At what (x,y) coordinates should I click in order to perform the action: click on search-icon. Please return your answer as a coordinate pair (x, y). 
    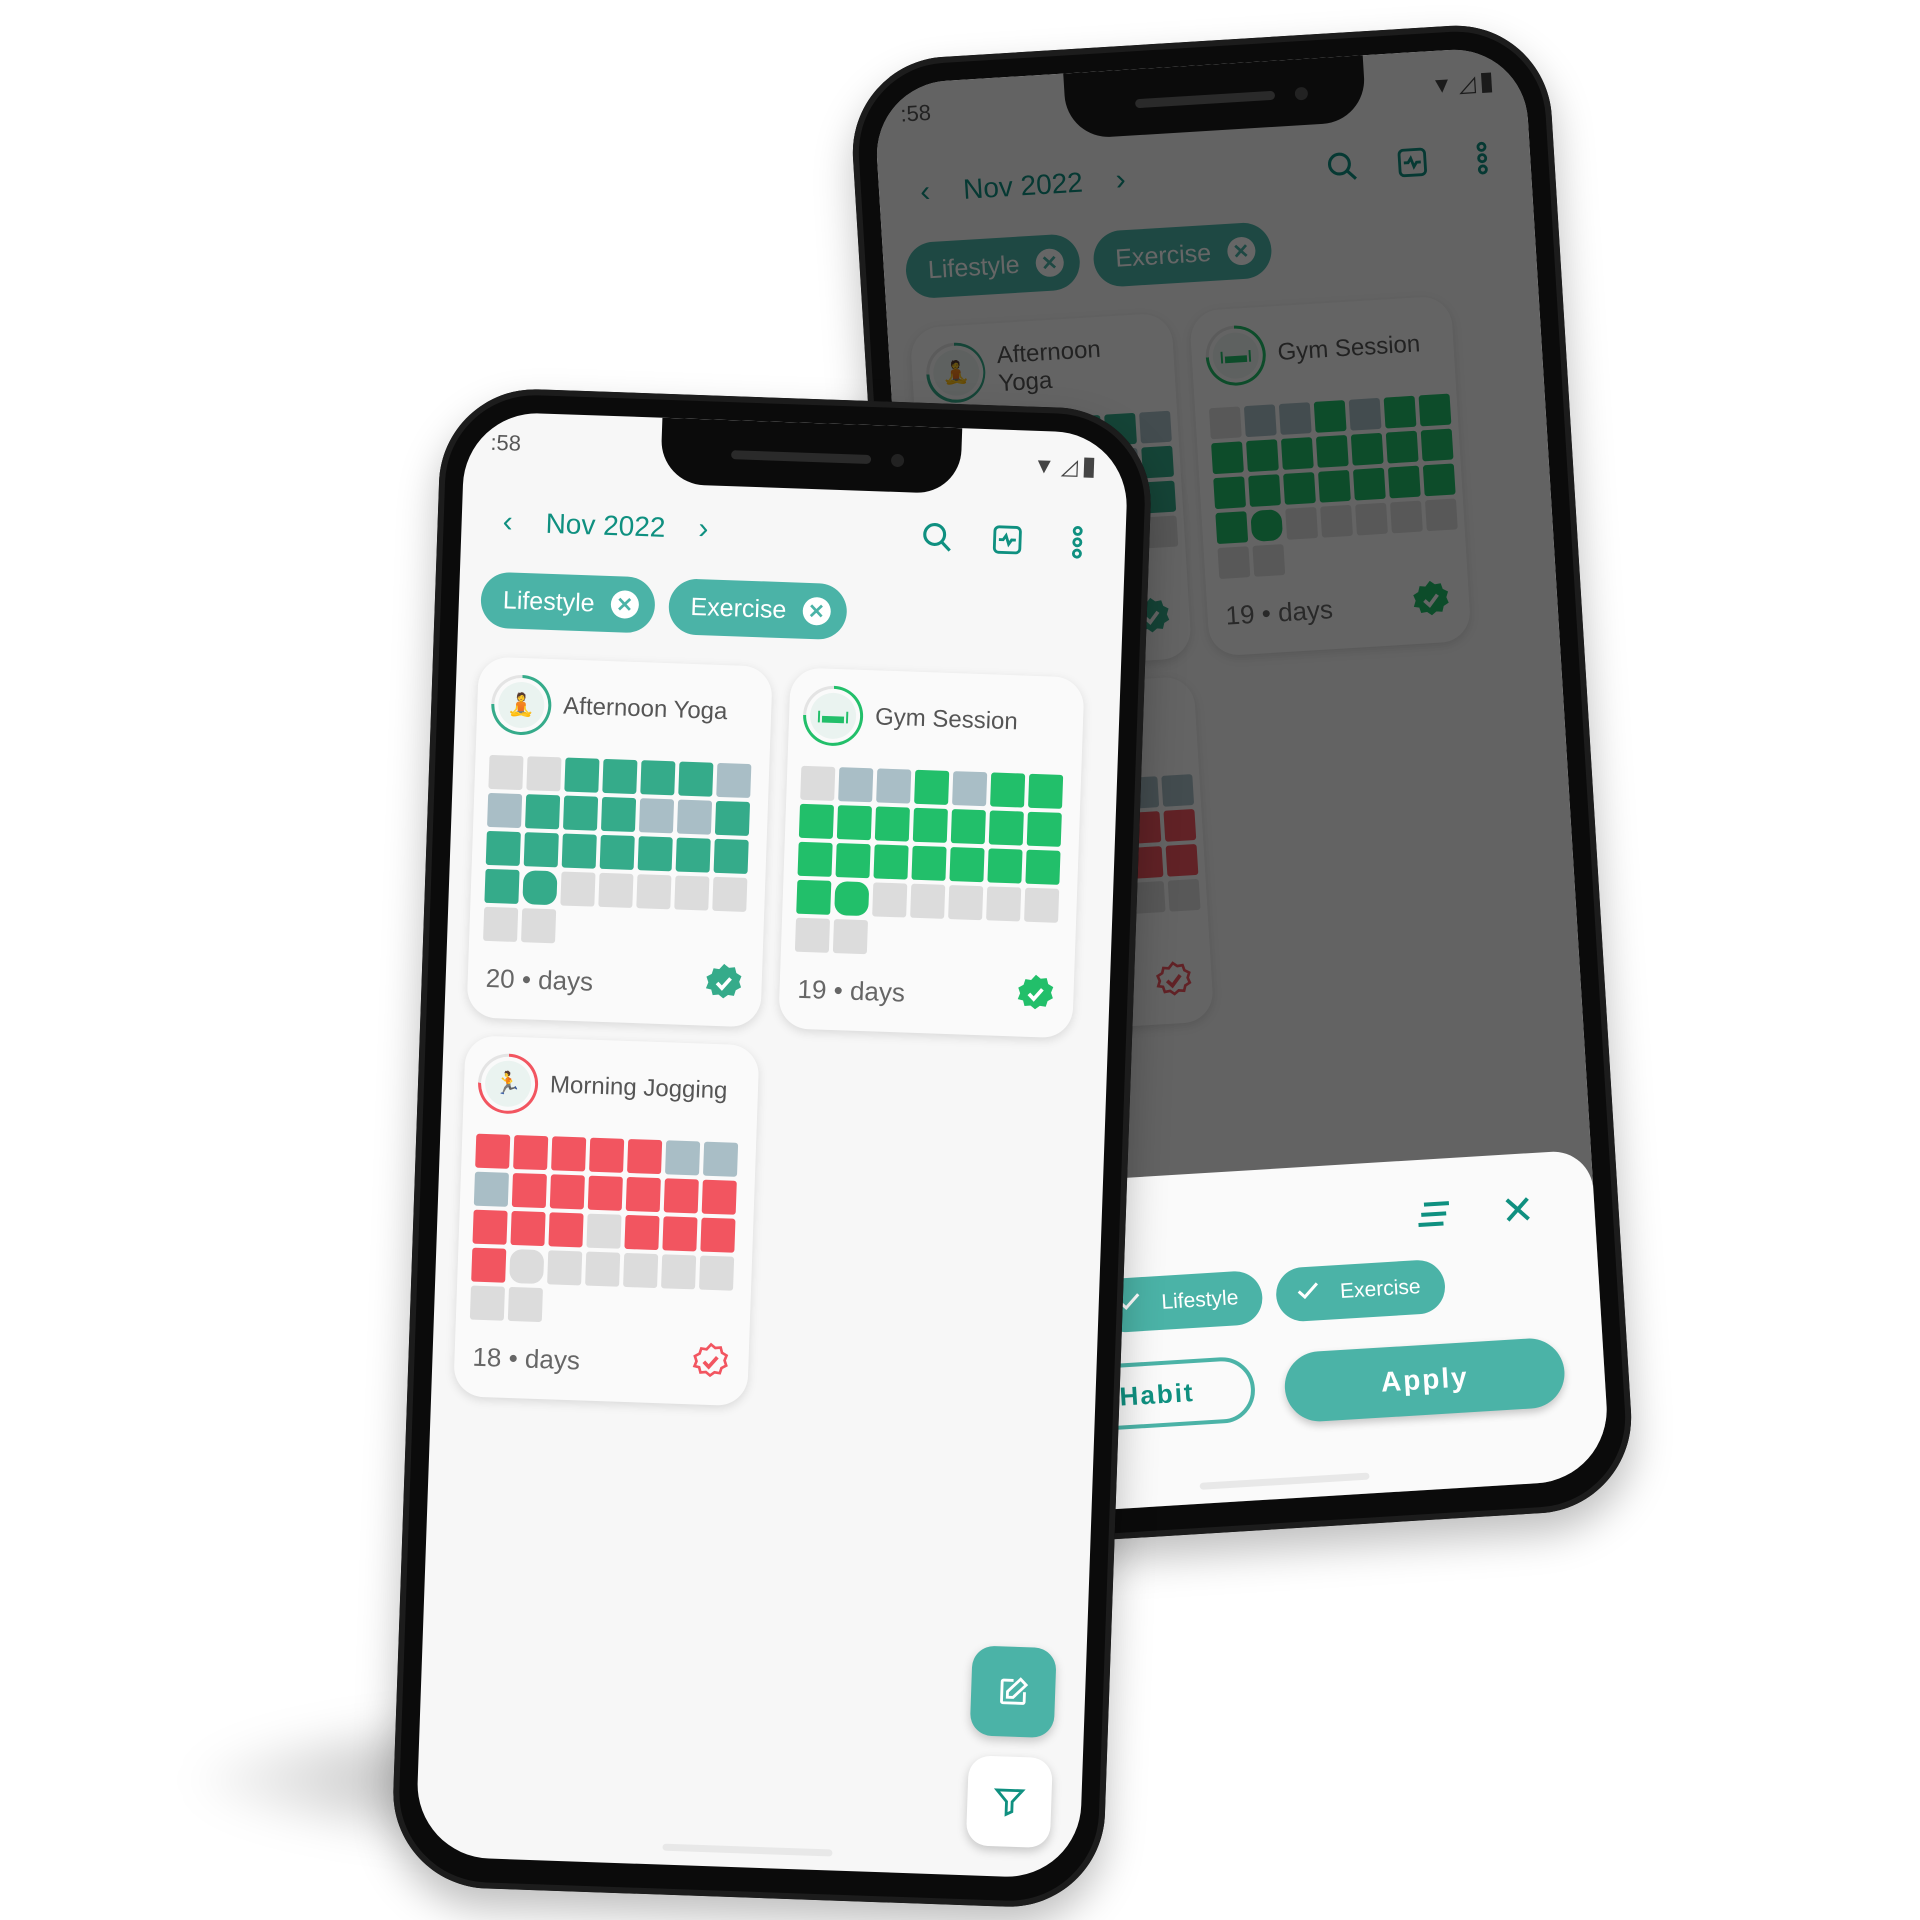
    Looking at the image, I should click on (938, 538).